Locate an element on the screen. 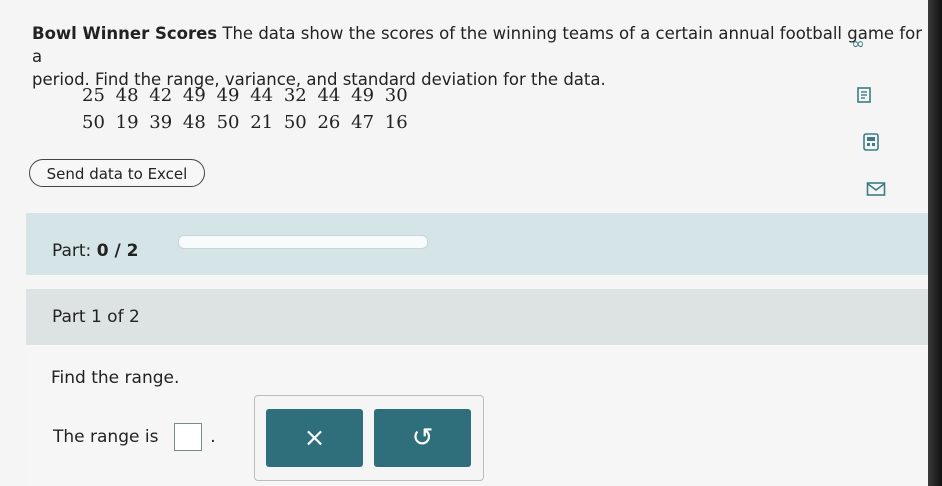 This screenshot has width=942, height=486. infinity-icon: ∞ is located at coordinates (858, 44).